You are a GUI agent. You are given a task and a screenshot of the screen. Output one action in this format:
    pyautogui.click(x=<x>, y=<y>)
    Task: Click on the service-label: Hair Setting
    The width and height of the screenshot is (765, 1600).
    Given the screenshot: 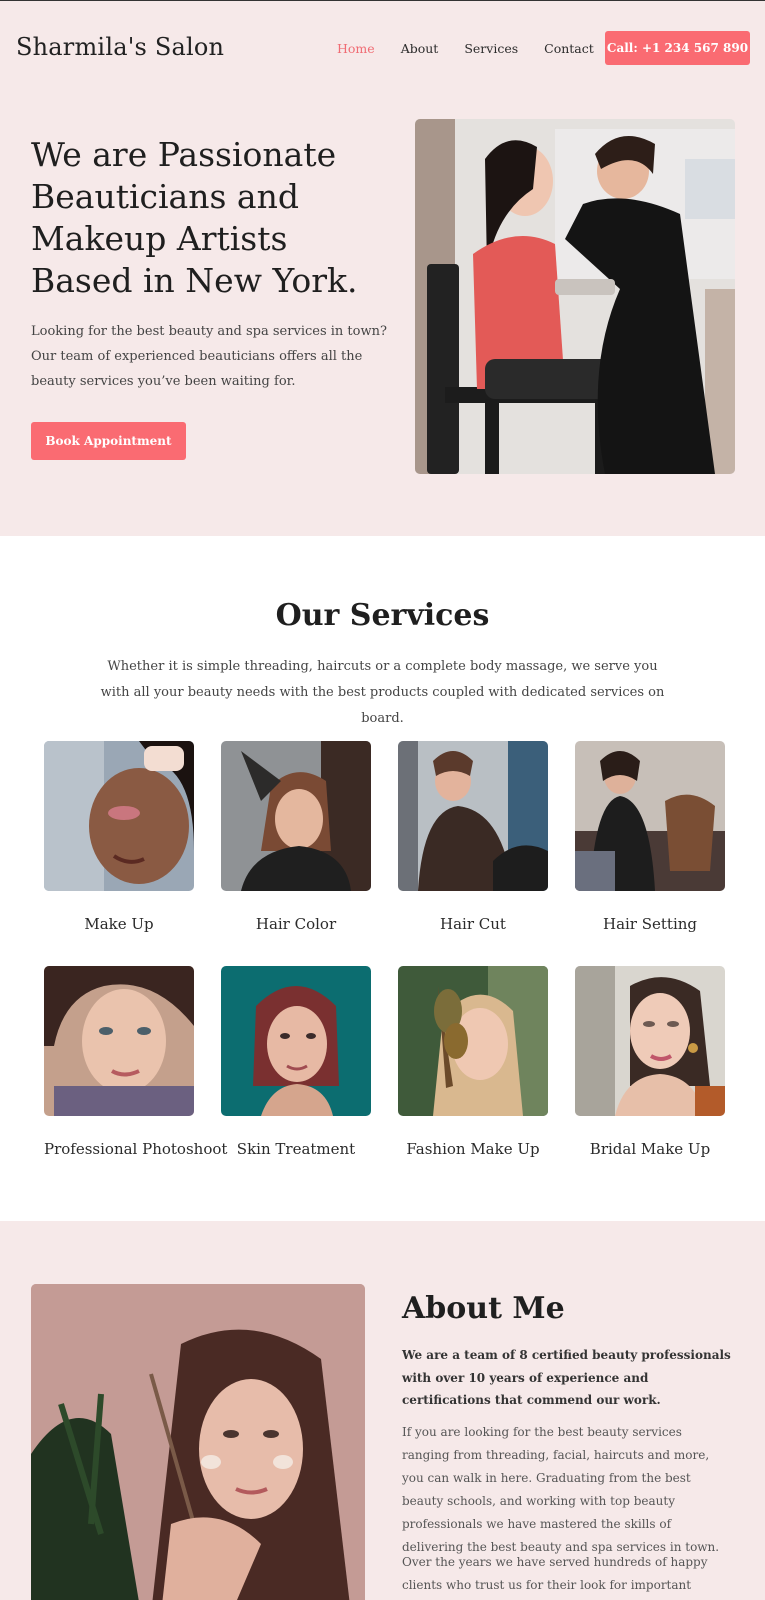 What is the action you would take?
    pyautogui.click(x=650, y=924)
    